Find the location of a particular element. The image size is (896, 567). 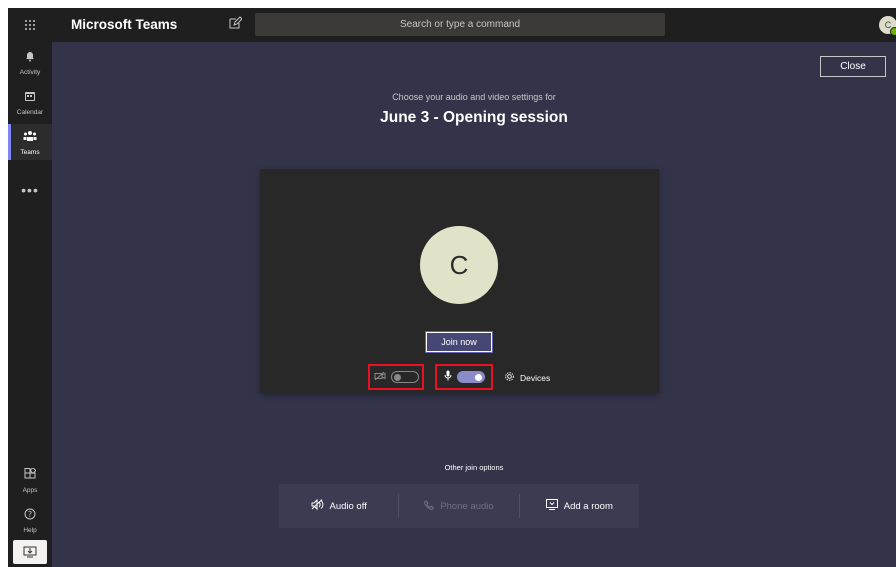

camera-control is located at coordinates (396, 377).